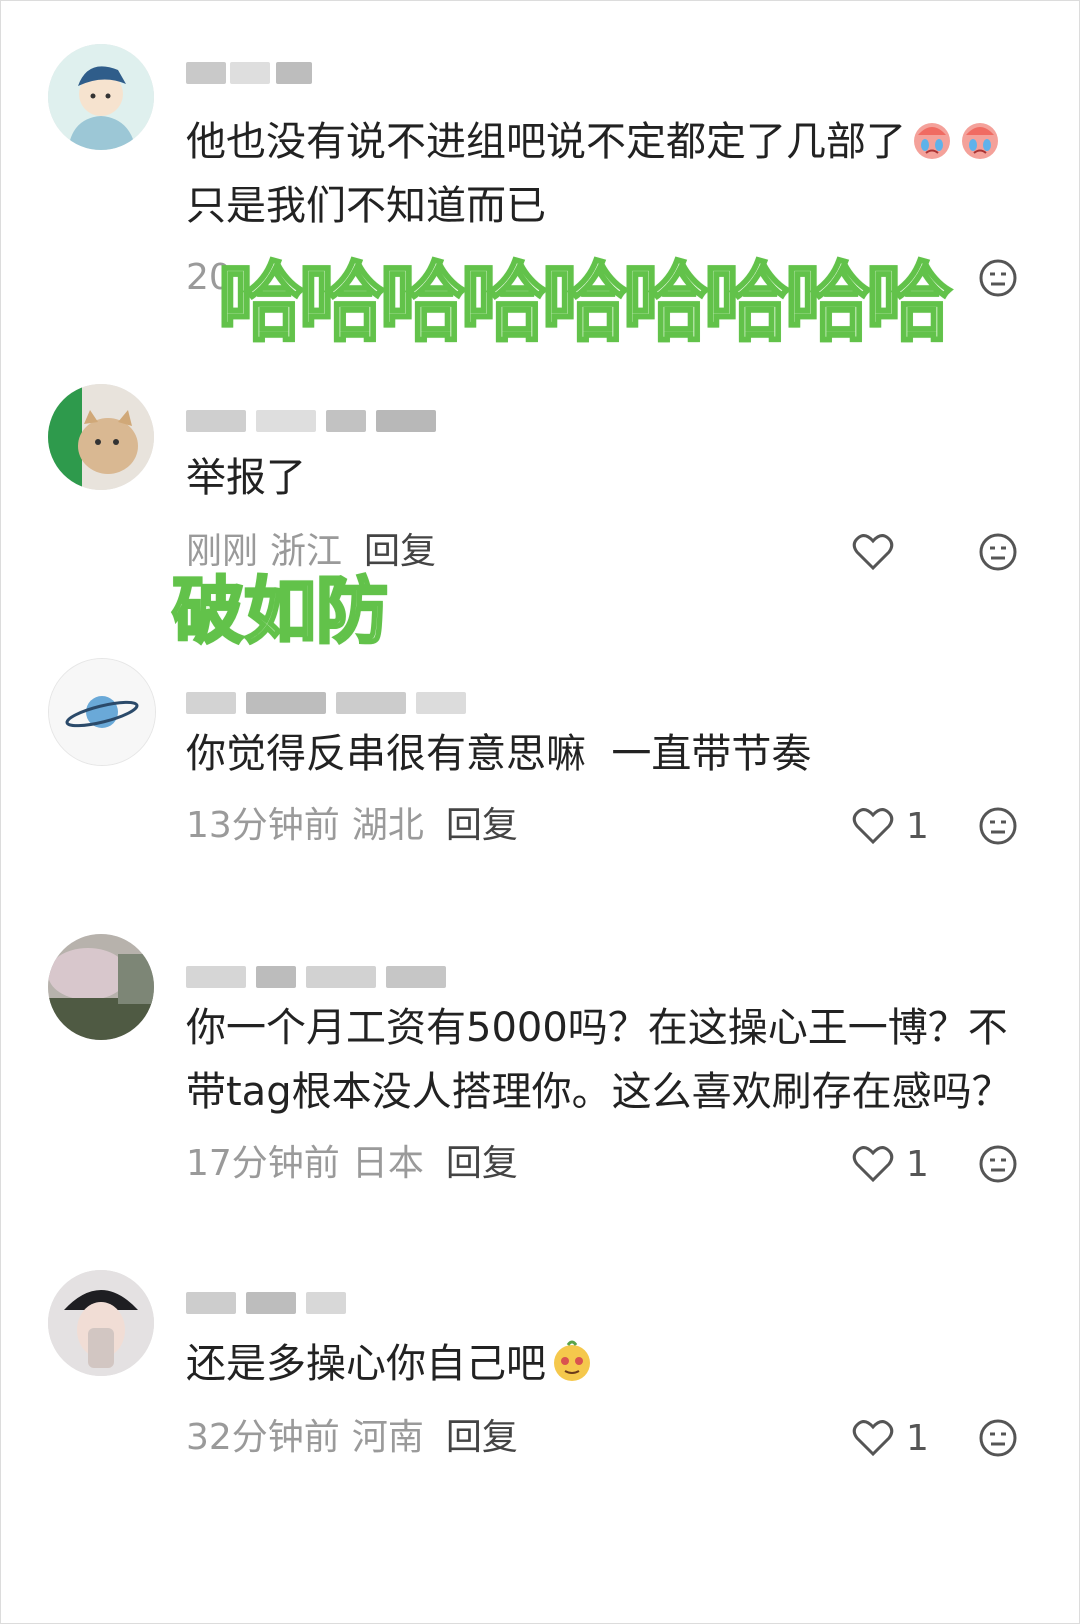 Image resolution: width=1080 pixels, height=1624 pixels. I want to click on comment-text-line: 还是多操心你自己吧, so click(366, 1364).